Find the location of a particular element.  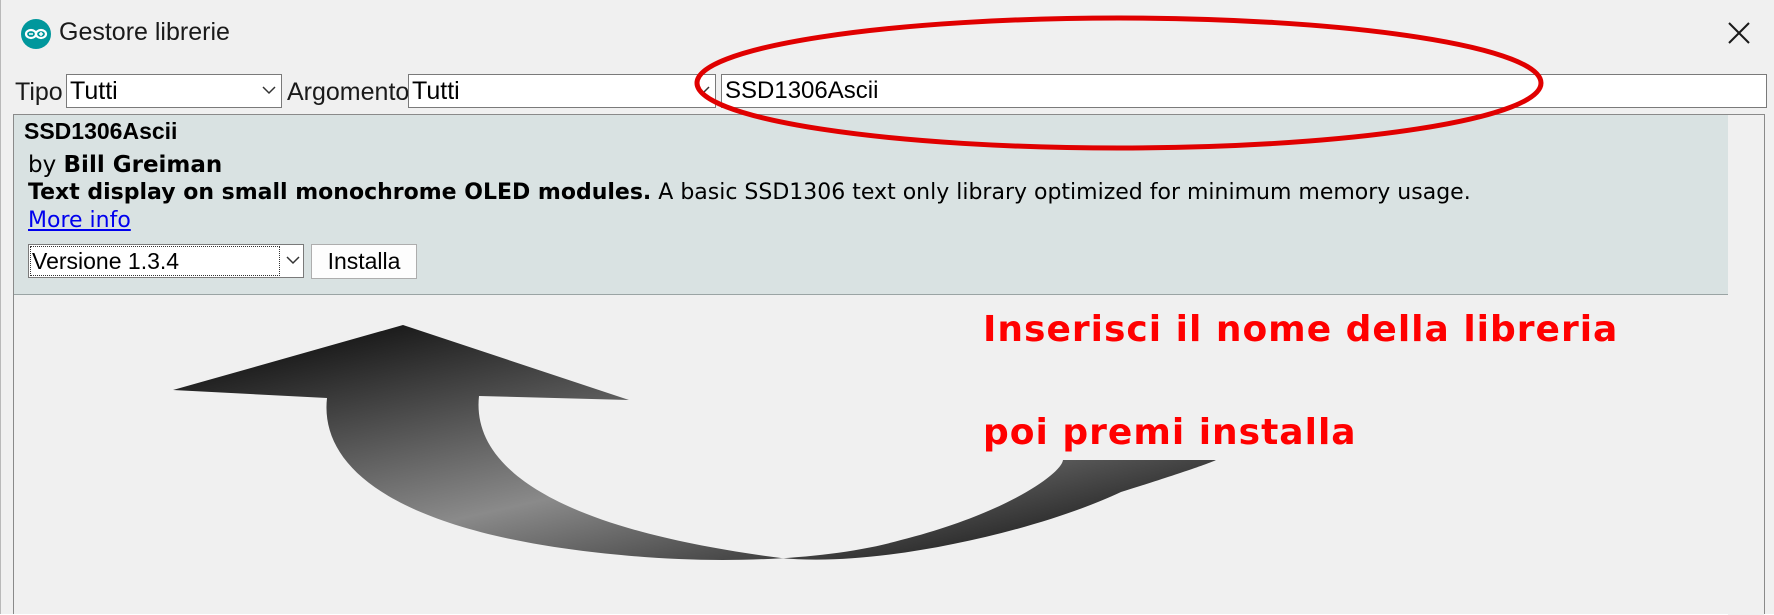

annotation-line-1: Inserisci il nome della libreria is located at coordinates (1301, 329).